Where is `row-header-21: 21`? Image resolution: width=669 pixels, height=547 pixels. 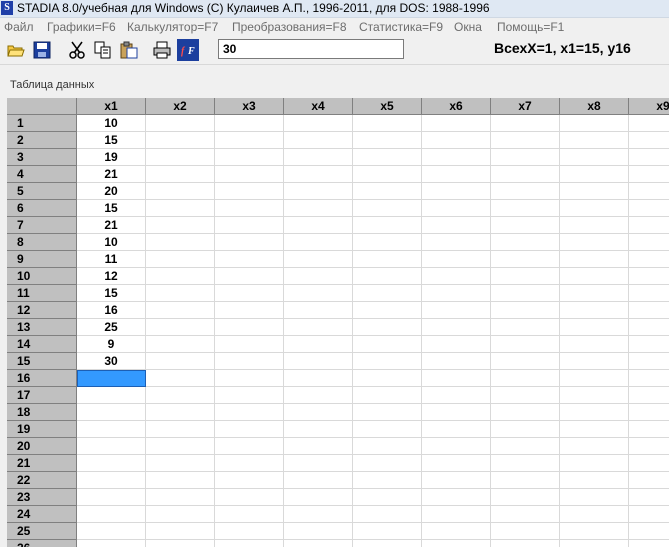 row-header-21: 21 is located at coordinates (42, 463).